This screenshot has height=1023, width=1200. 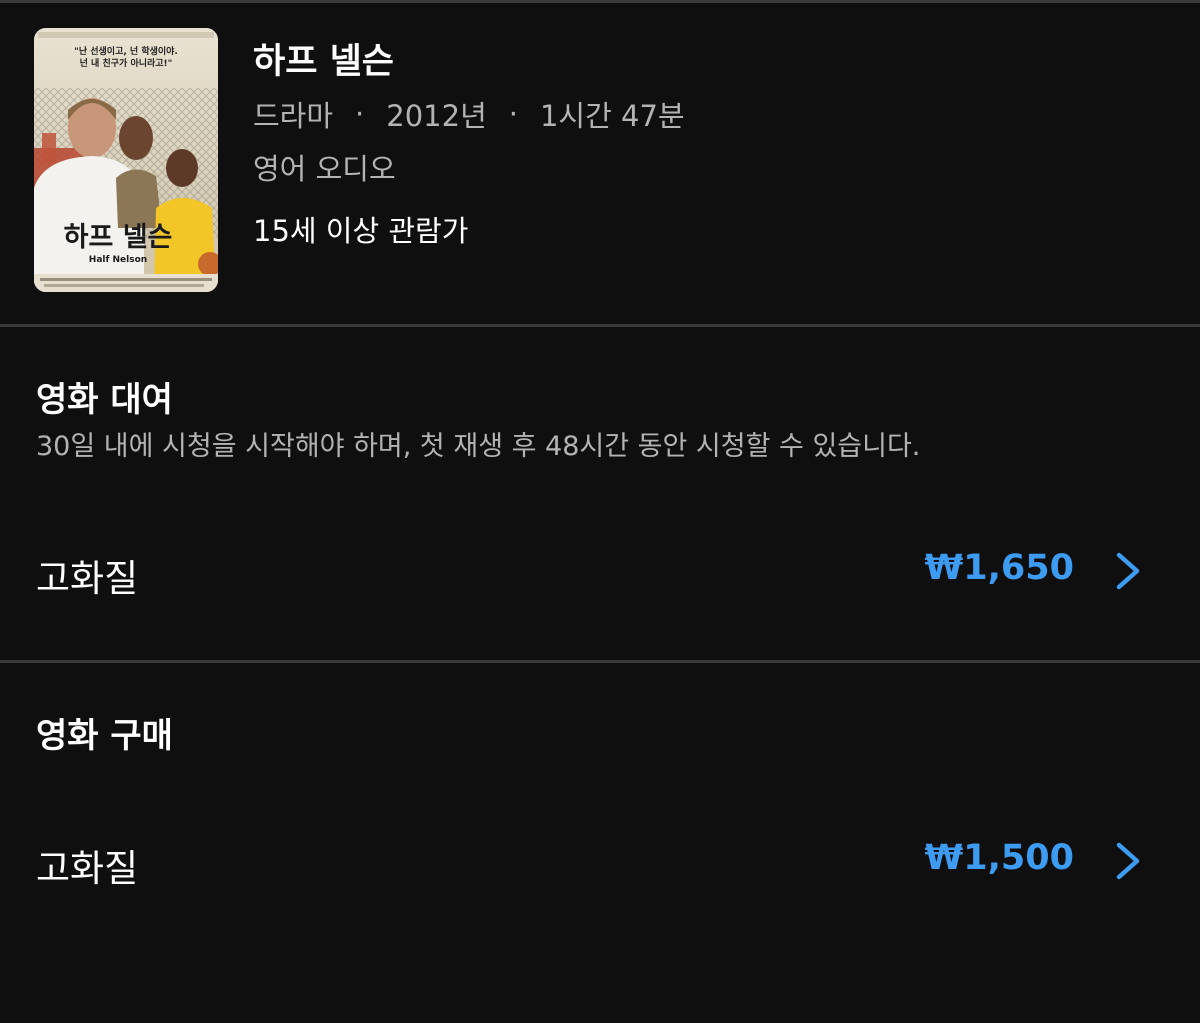 I want to click on movie-genre: 드라마, so click(x=293, y=116).